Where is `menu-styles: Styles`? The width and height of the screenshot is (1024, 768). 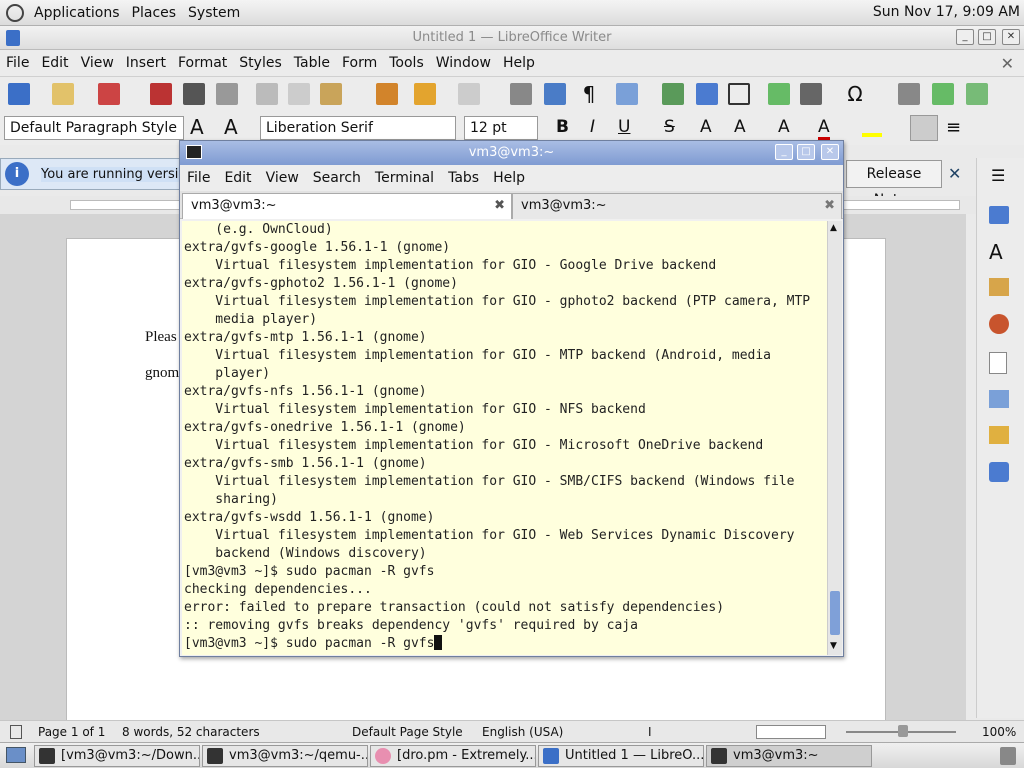 menu-styles: Styles is located at coordinates (260, 63).